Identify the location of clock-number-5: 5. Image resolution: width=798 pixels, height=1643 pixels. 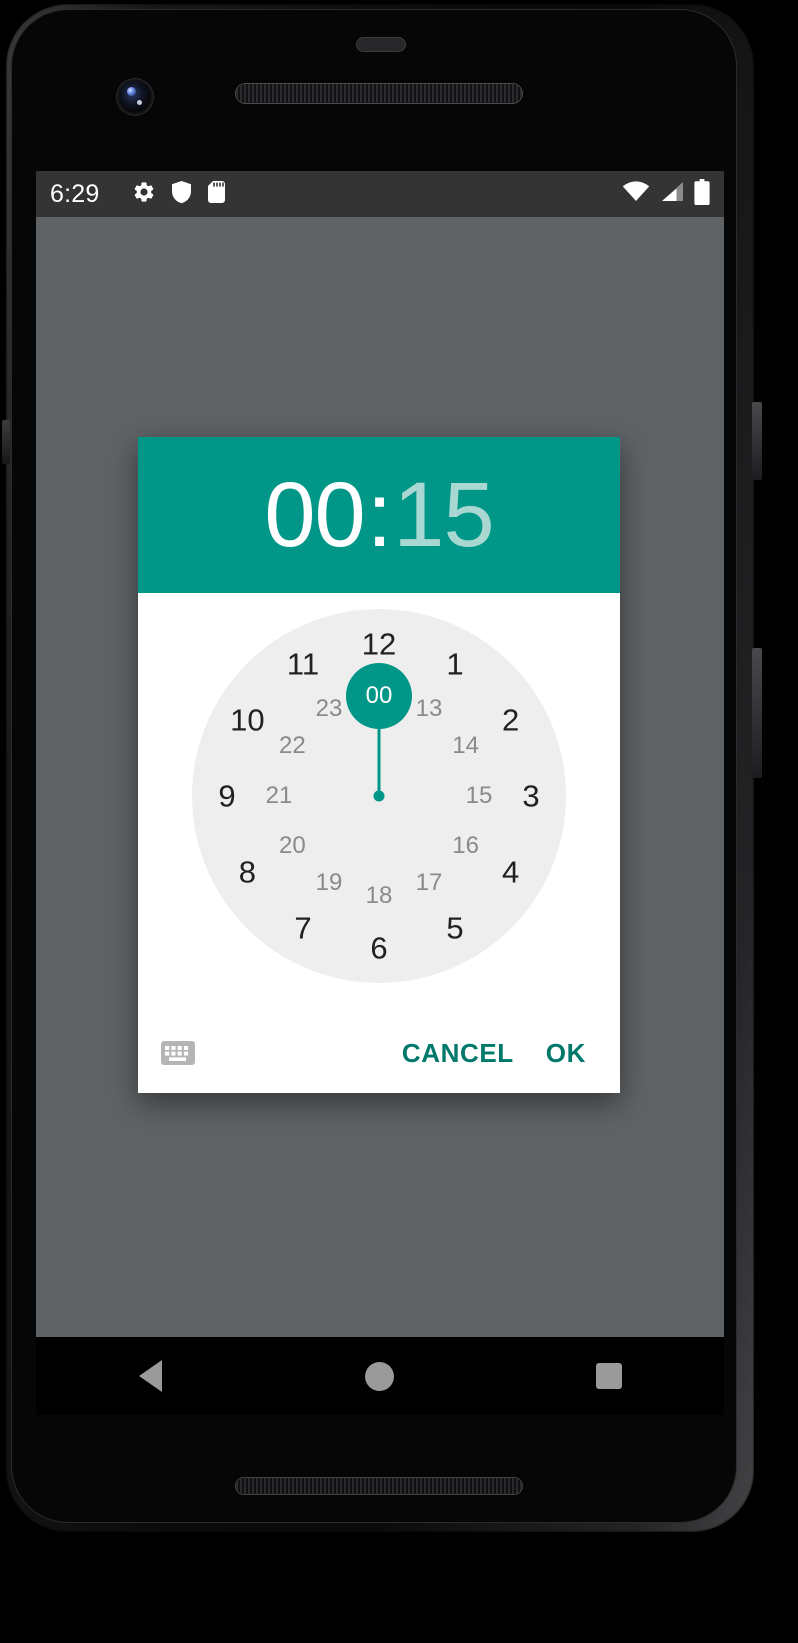
(454, 927).